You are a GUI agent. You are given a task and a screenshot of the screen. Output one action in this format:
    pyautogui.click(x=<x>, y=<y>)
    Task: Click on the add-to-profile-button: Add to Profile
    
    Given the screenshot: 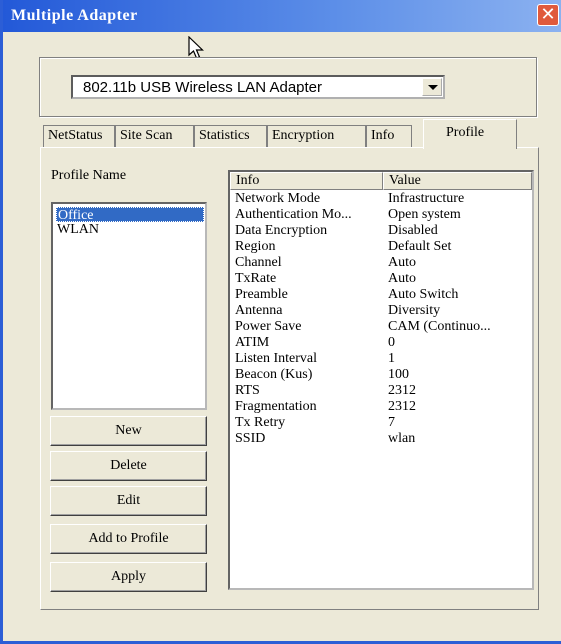 What is the action you would take?
    pyautogui.click(x=128, y=539)
    